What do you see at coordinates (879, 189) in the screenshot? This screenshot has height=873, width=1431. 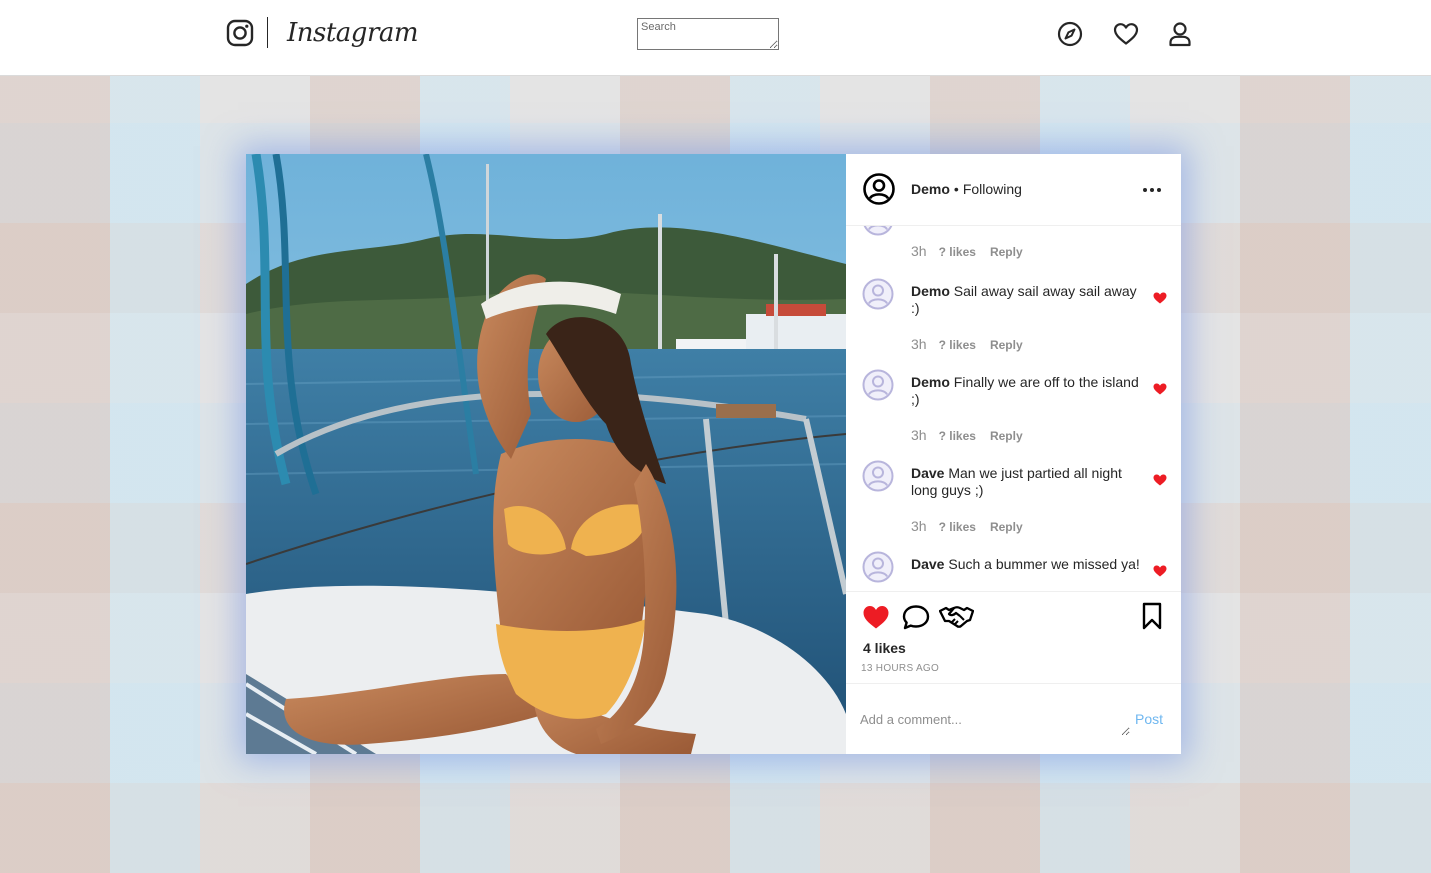 I see `owner-avatar-icon` at bounding box center [879, 189].